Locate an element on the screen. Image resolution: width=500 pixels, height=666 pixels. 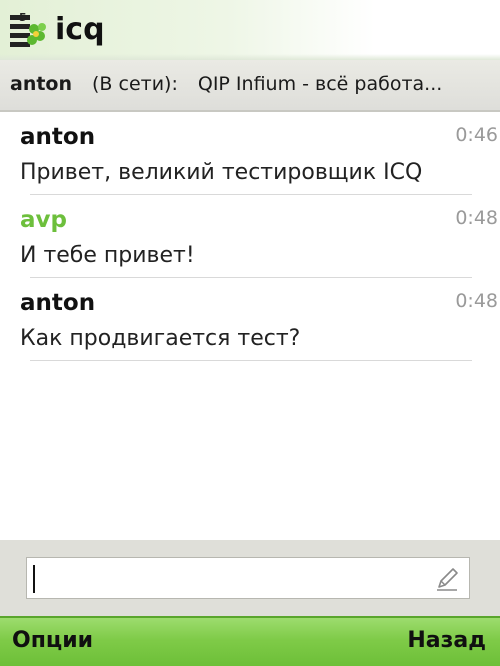
title-bar: 5 icq is located at coordinates (250, 30).